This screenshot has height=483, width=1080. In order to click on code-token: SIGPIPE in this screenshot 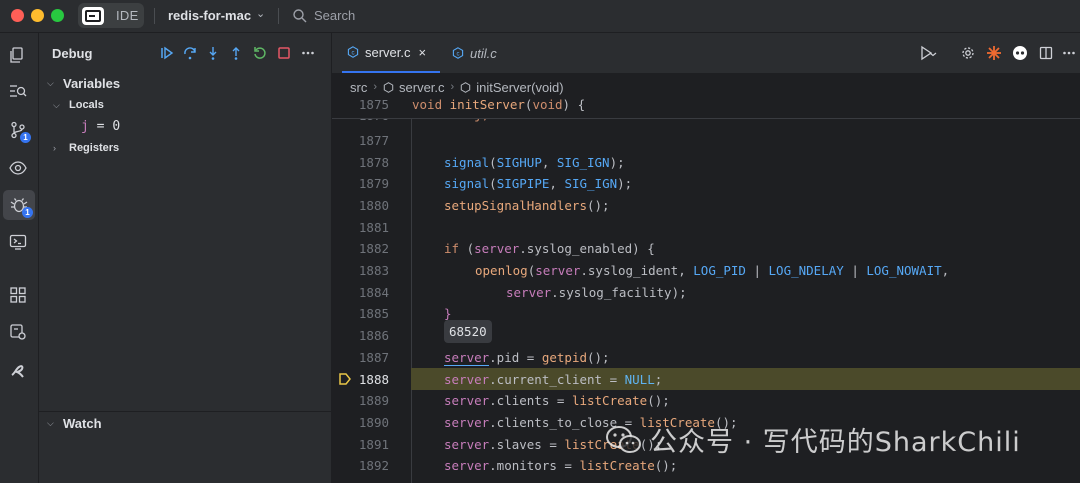, I will do `click(523, 184)`.